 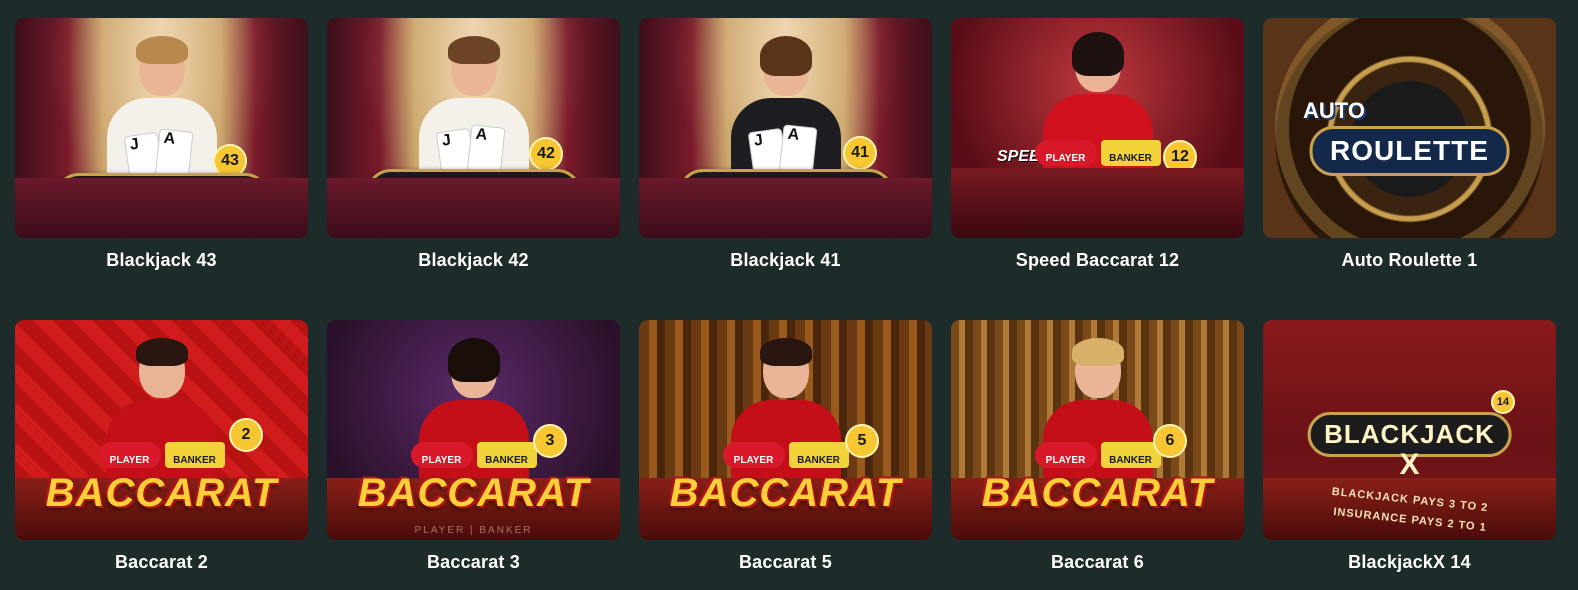 What do you see at coordinates (1097, 430) in the screenshot?
I see `game-thumbnail: PLAYER BANKER 6 BACCARAT` at bounding box center [1097, 430].